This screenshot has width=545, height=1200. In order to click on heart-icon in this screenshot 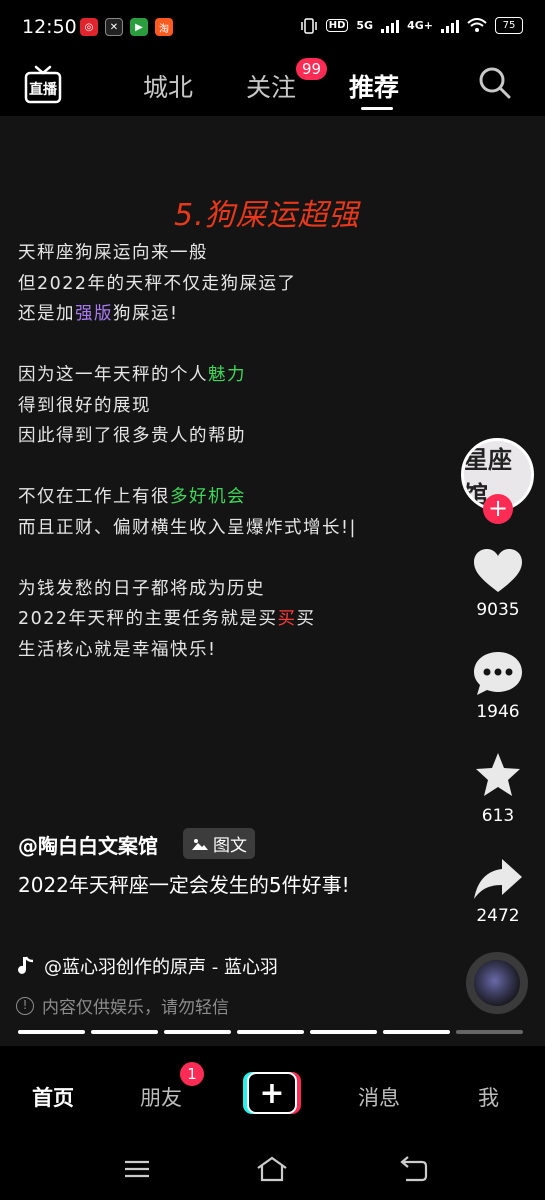, I will do `click(498, 571)`.